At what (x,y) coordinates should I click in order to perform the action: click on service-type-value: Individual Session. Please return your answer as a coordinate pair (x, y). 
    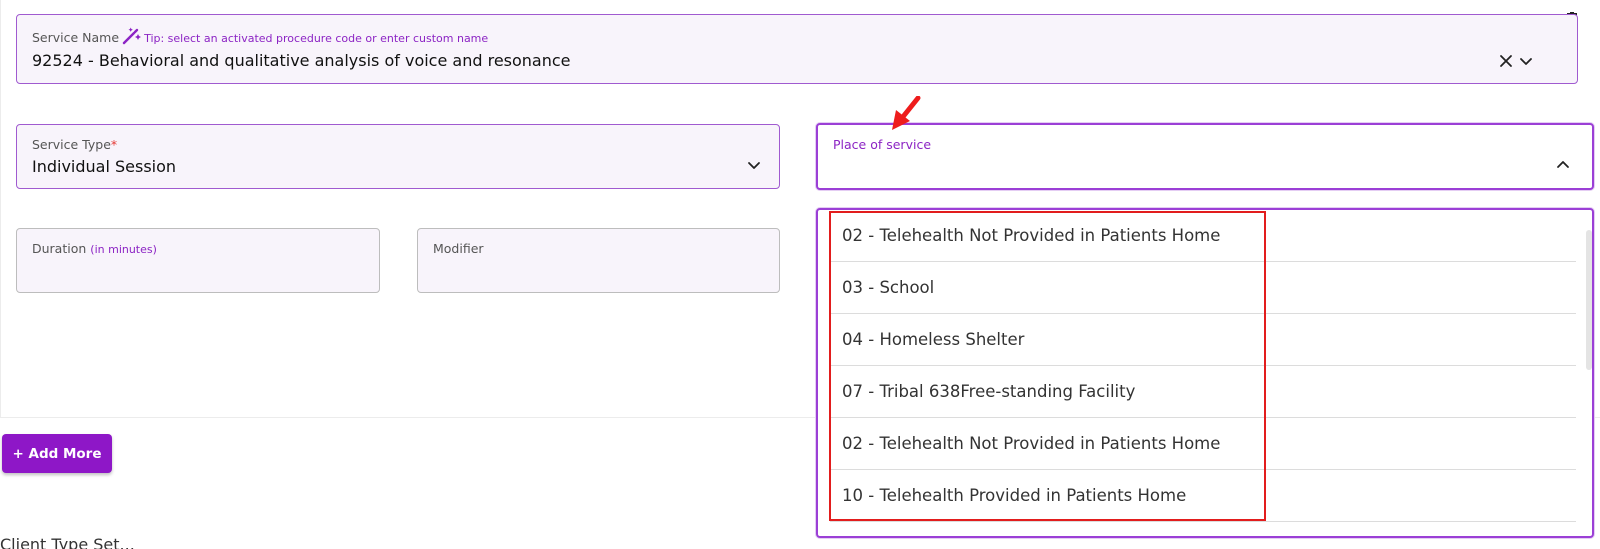
    Looking at the image, I should click on (104, 166).